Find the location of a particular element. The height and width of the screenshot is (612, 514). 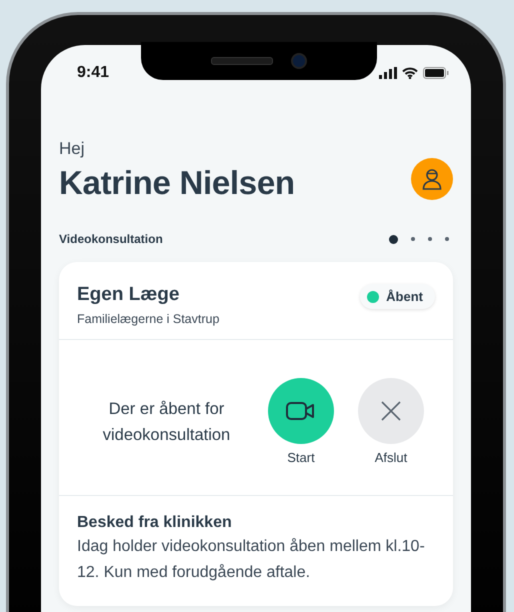

greeting-text: Hej is located at coordinates (72, 149).